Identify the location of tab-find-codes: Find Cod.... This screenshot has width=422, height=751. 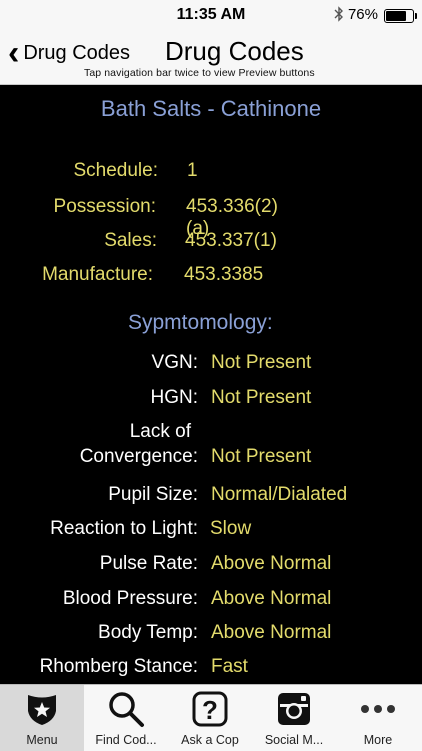
(126, 718).